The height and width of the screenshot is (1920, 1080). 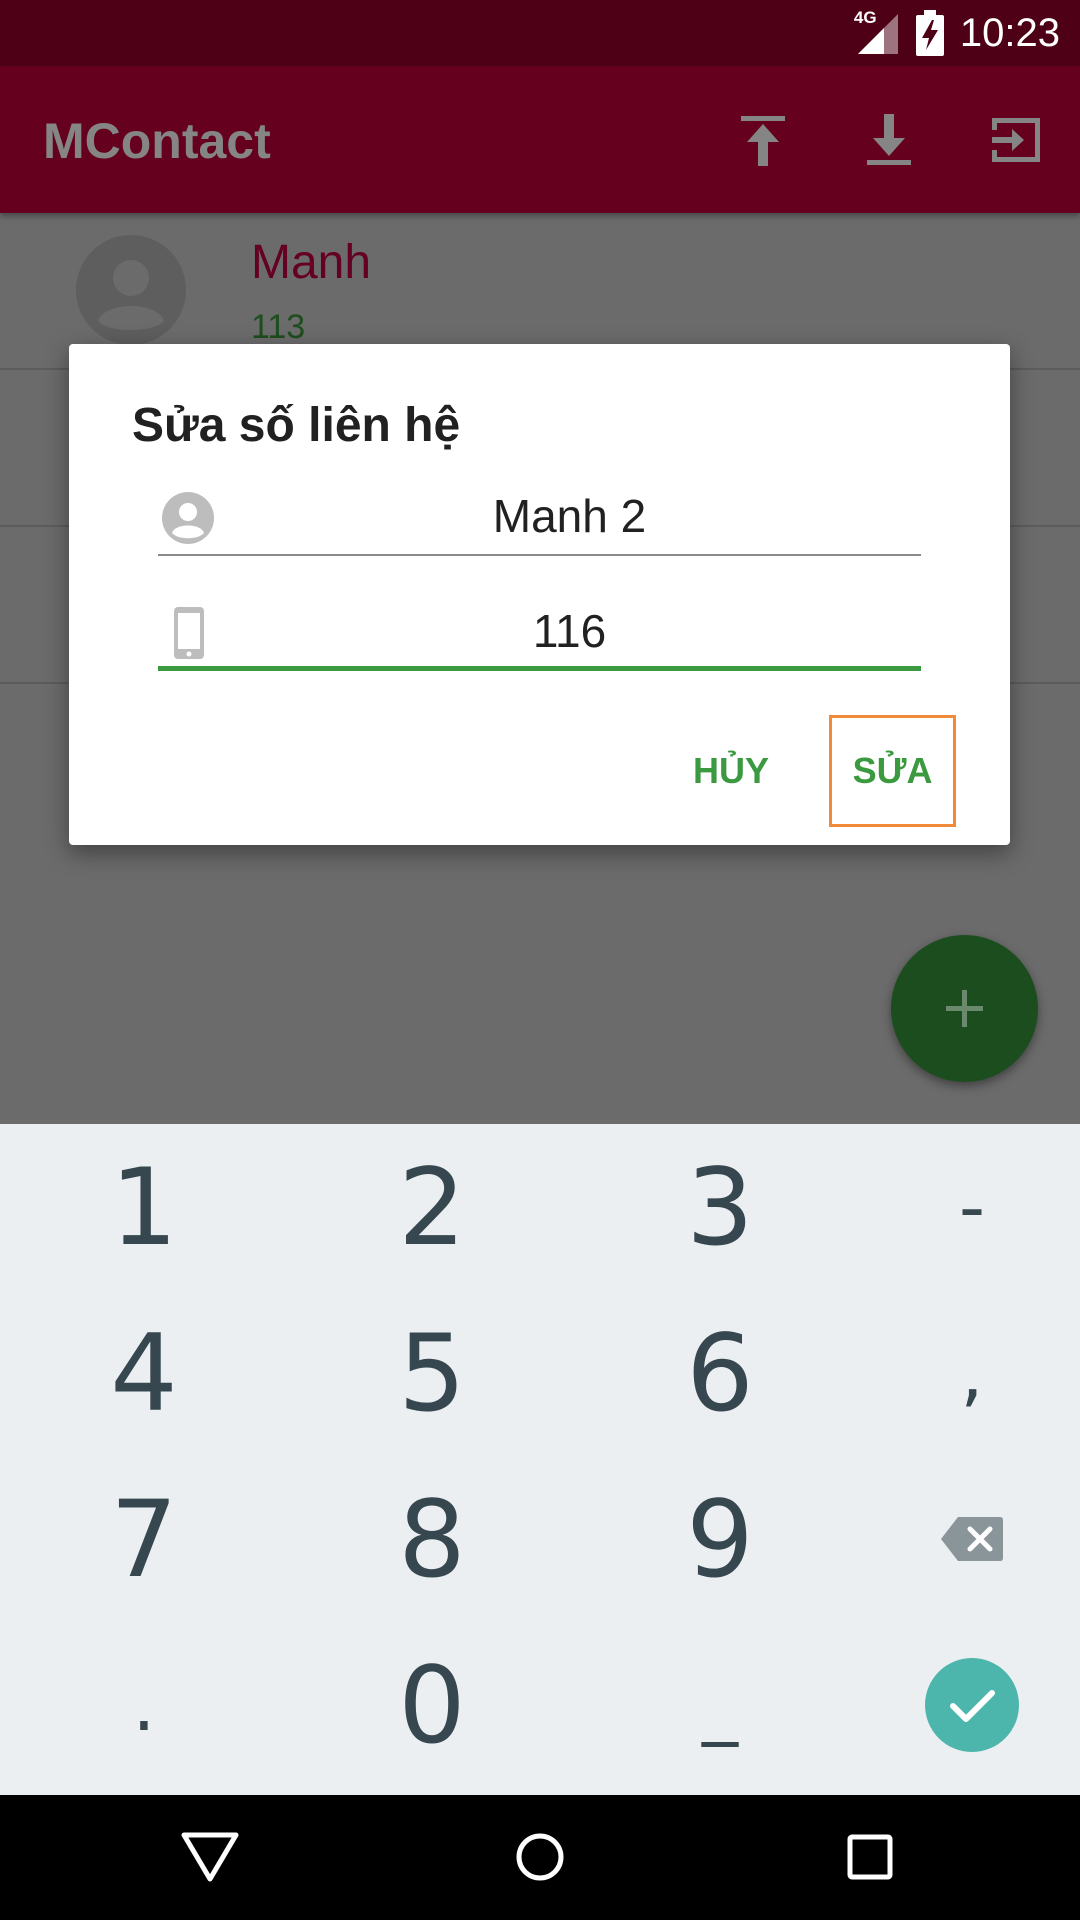 What do you see at coordinates (958, 1207) in the screenshot?
I see `key-dash: -` at bounding box center [958, 1207].